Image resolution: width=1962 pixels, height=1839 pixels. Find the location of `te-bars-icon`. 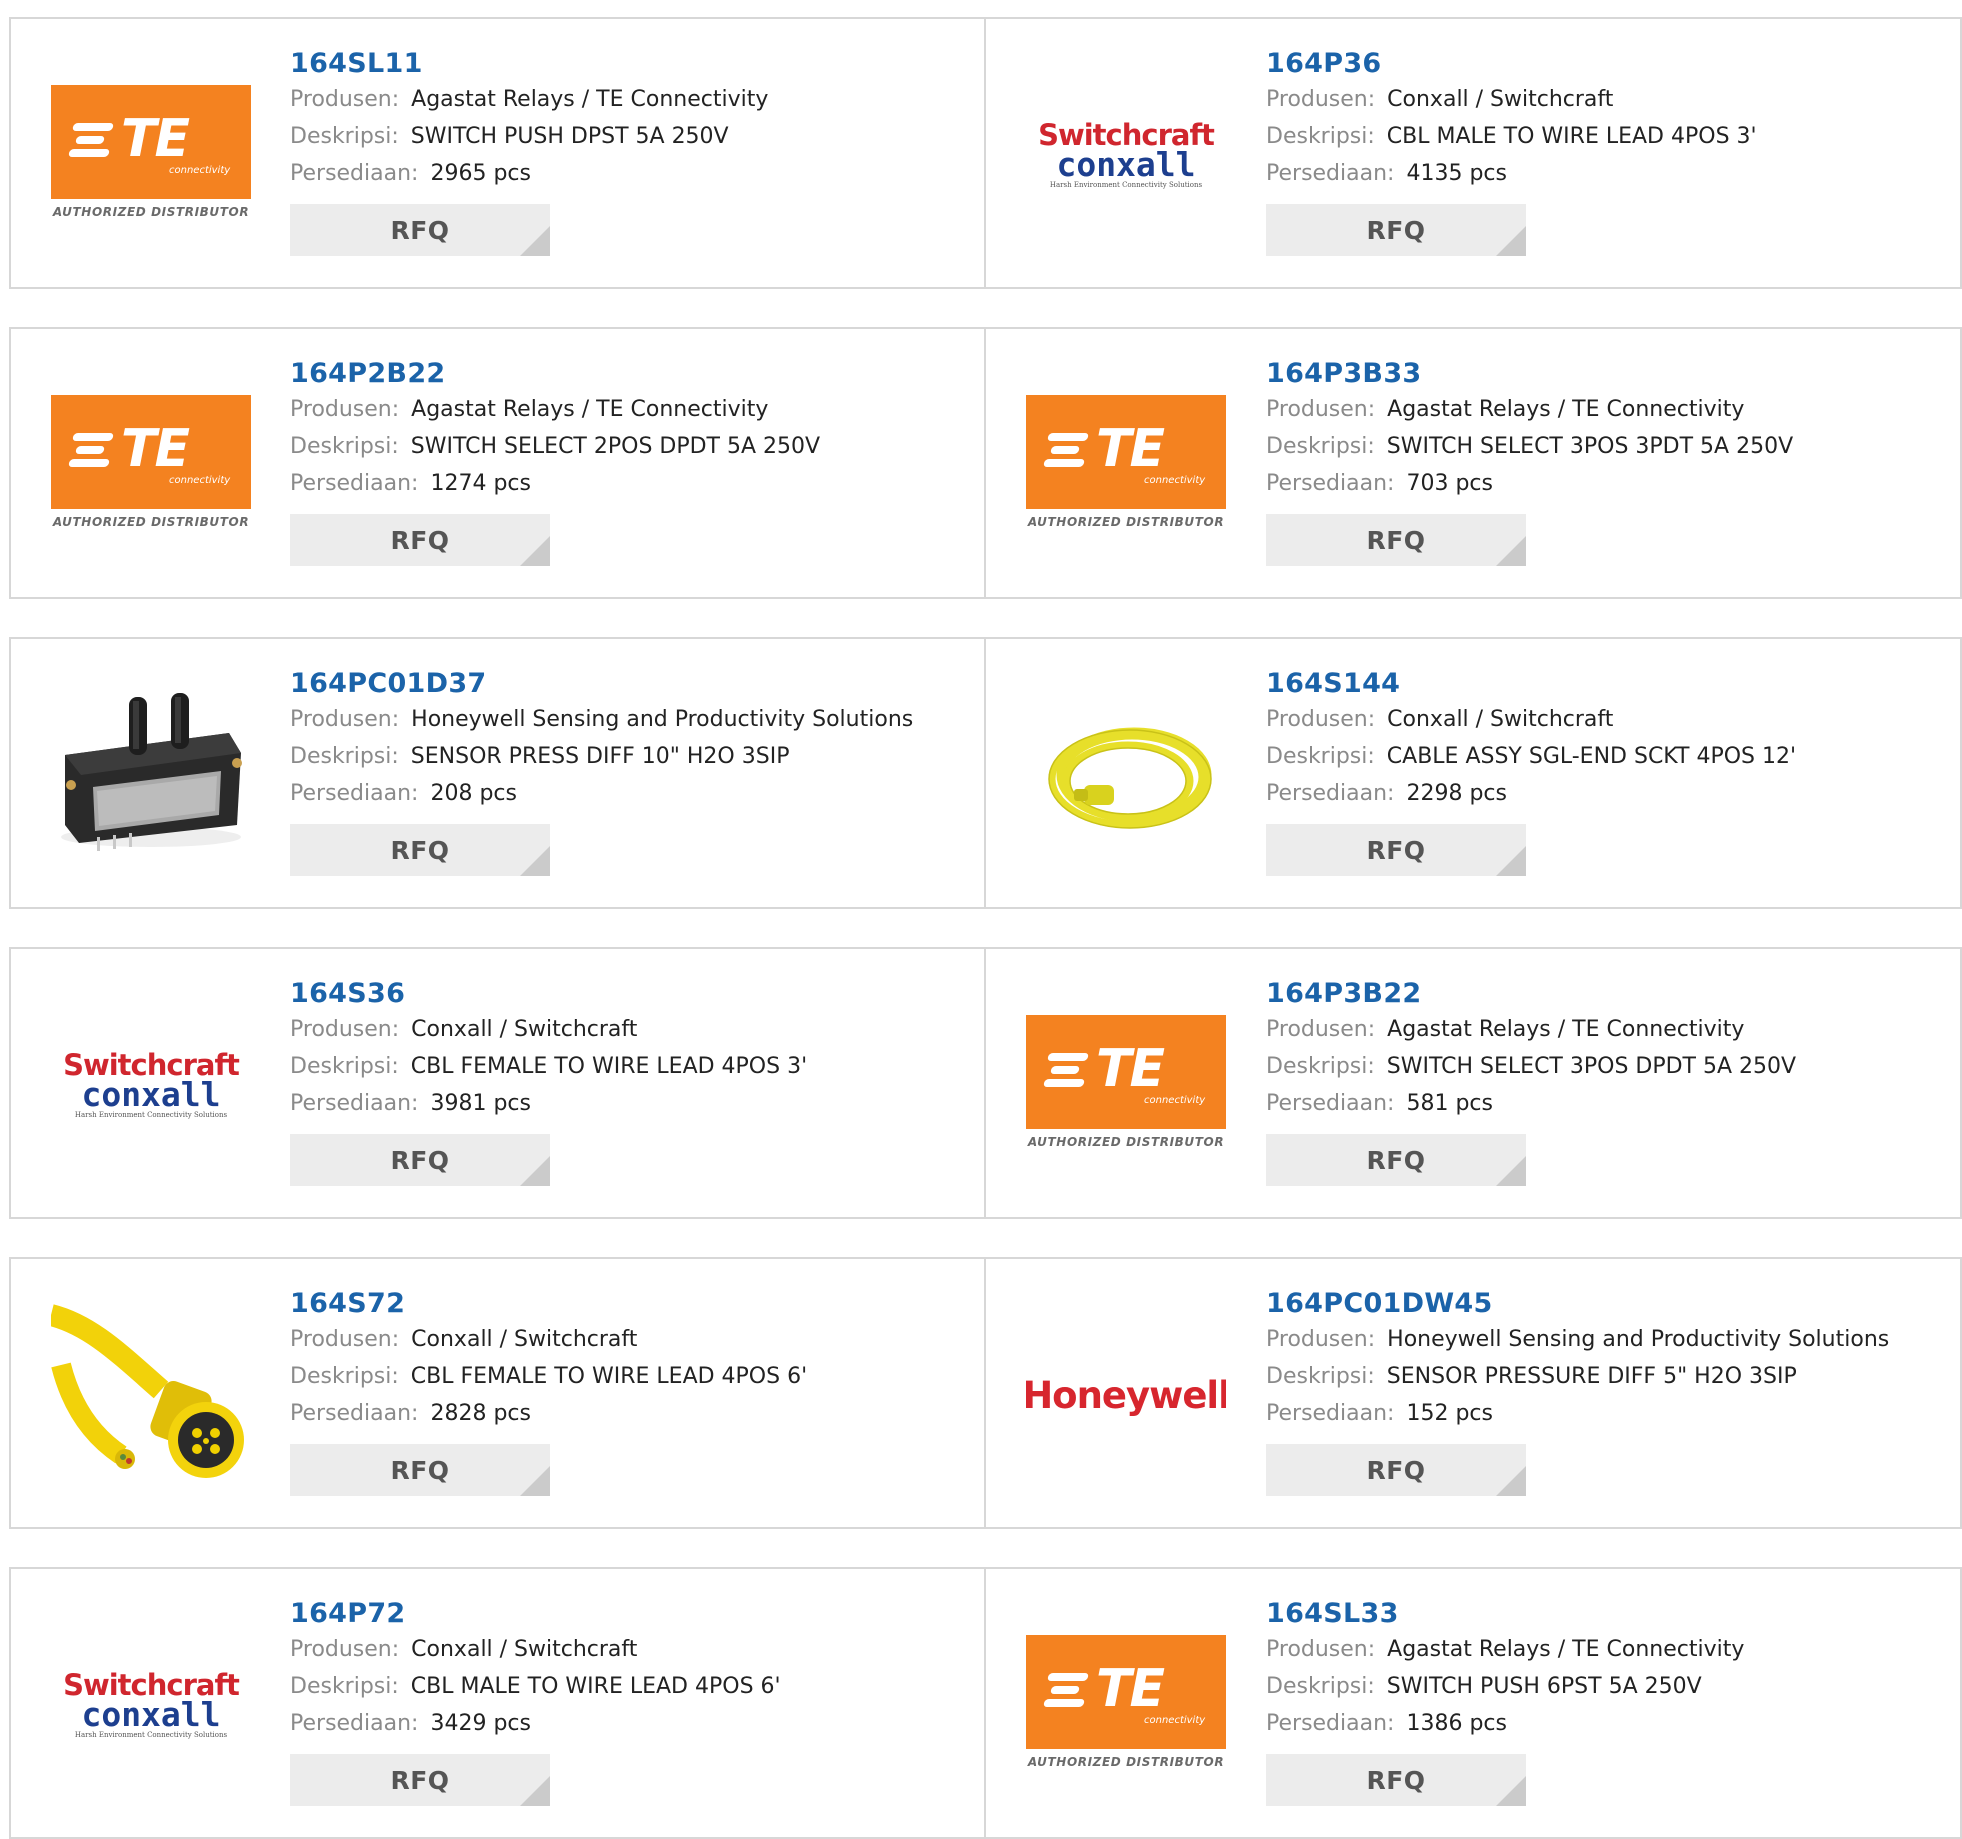

te-bars-icon is located at coordinates (1066, 1070).